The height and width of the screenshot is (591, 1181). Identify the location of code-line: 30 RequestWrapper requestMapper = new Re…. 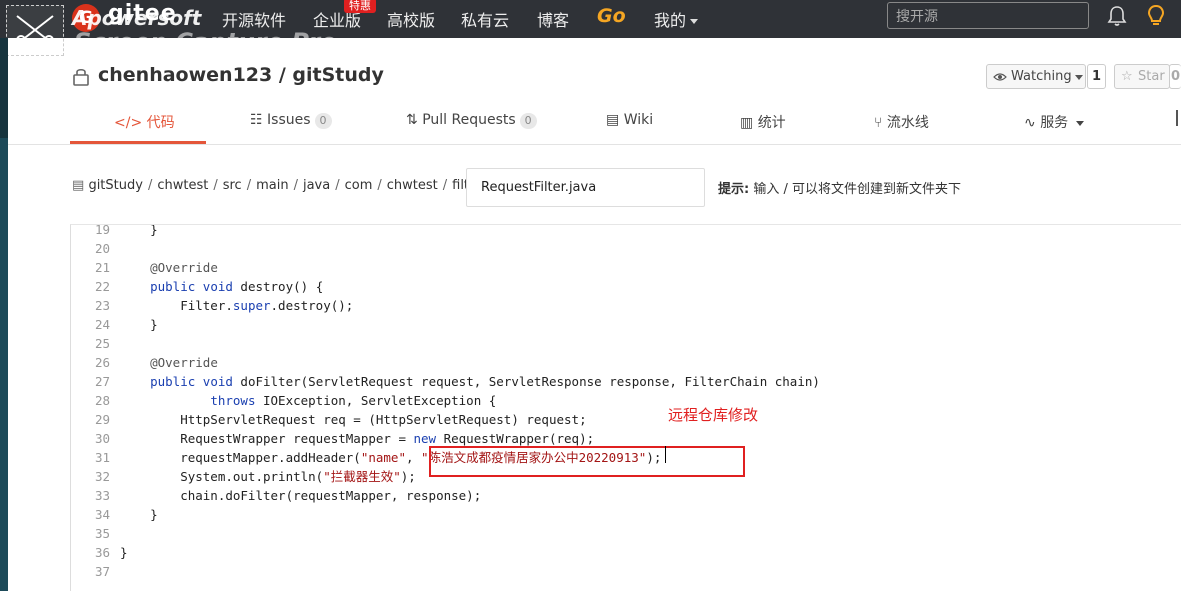
(332, 438).